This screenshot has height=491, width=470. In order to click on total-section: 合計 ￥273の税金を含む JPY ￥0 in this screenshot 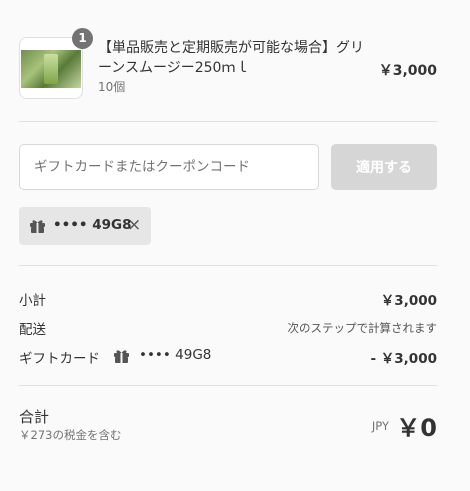, I will do `click(228, 421)`.